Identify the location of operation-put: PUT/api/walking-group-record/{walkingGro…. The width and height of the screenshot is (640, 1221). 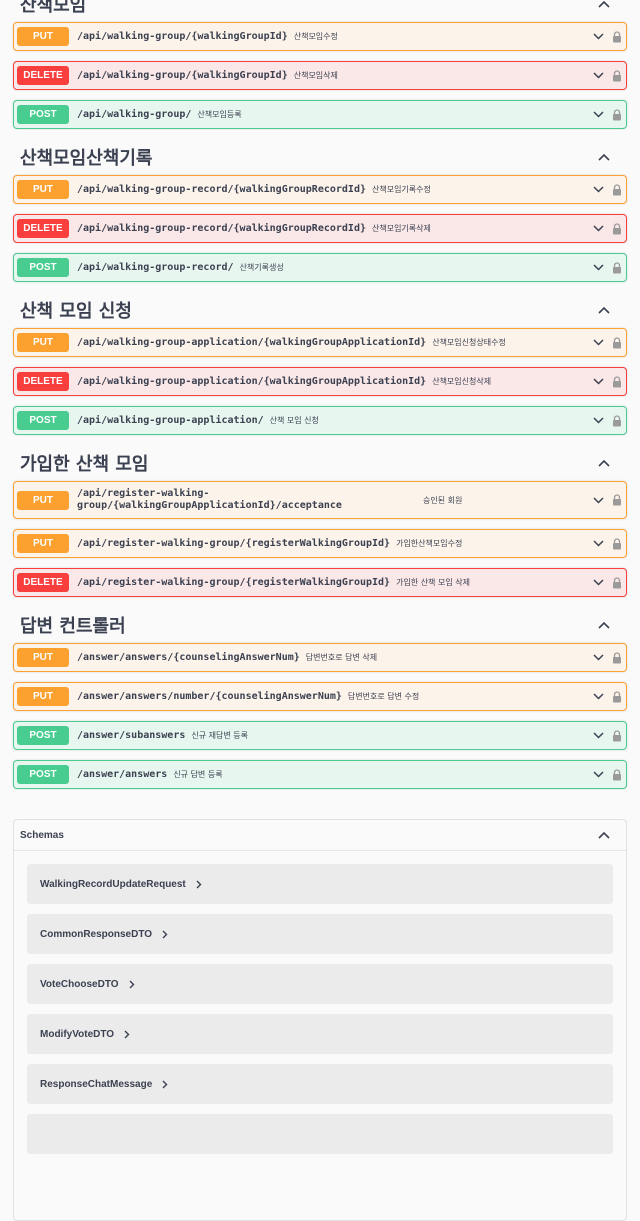
(320, 189).